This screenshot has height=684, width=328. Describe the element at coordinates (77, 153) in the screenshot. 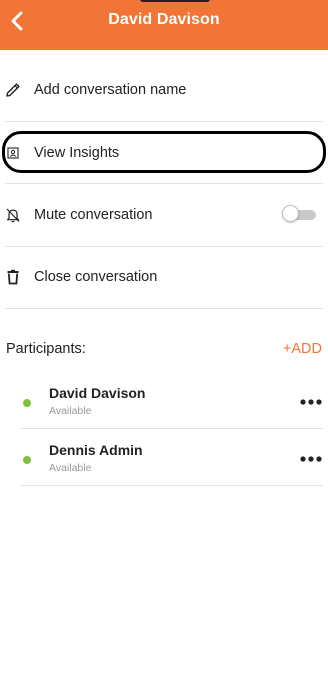

I see `menu-item-label: View Insights` at that location.